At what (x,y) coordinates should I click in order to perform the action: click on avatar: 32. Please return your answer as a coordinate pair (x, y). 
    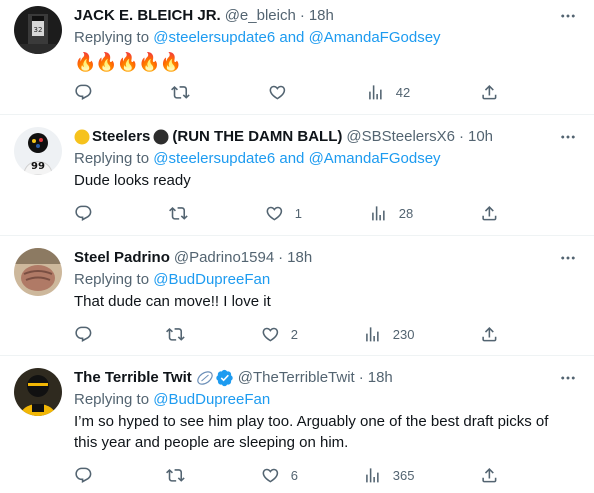
    Looking at the image, I should click on (38, 30).